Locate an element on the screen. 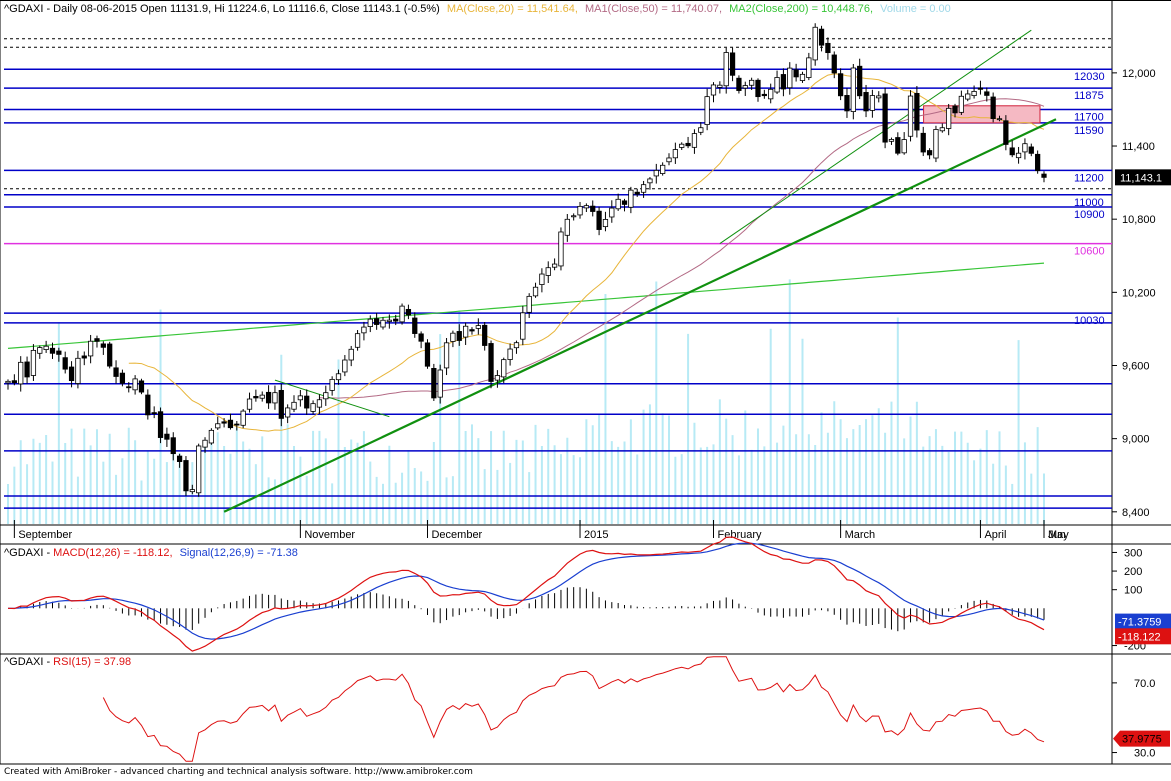 The width and height of the screenshot is (1171, 781). level-label: 11000 is located at coordinates (1089, 203).